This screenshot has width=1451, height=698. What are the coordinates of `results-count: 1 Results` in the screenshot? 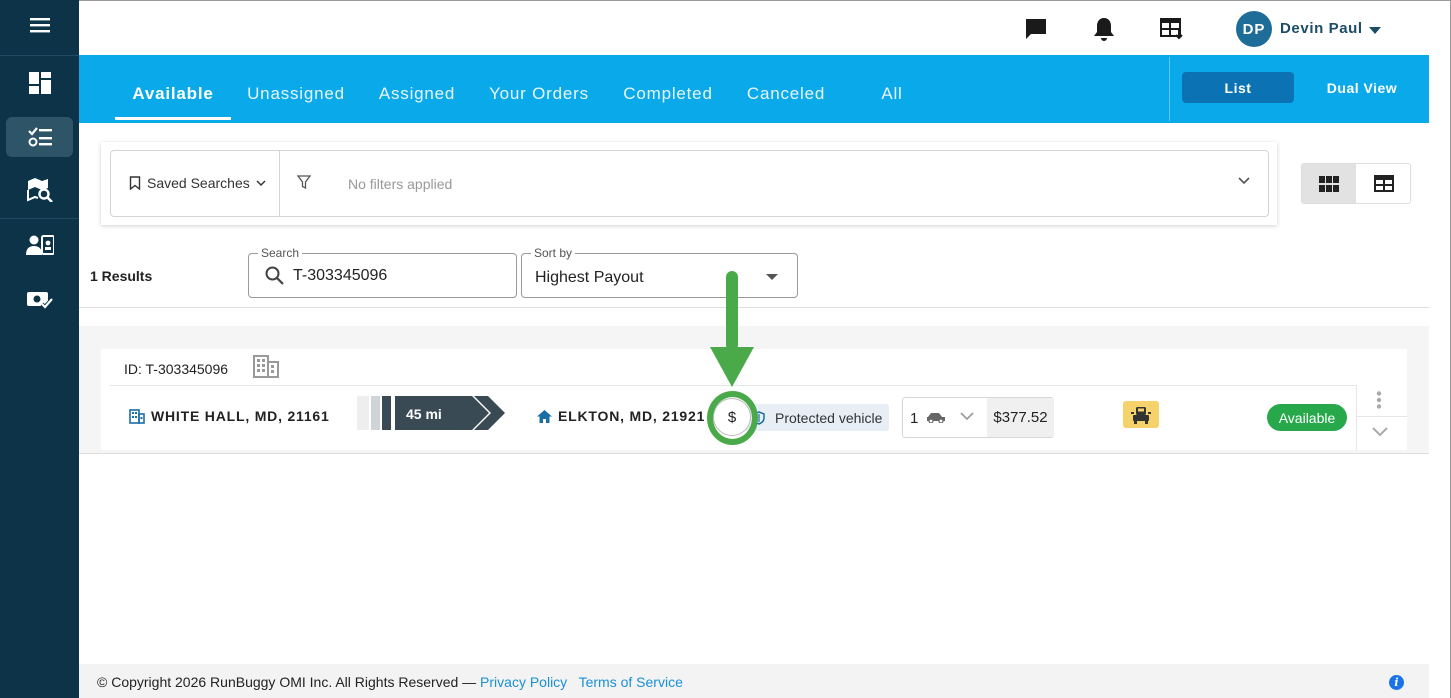 It's located at (121, 276).